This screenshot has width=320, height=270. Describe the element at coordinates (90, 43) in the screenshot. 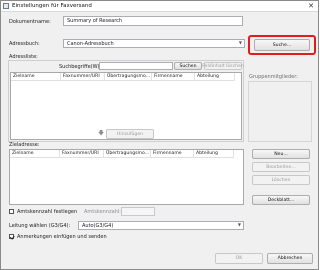

I see `address-book-value: Canon-Adressbuch` at that location.